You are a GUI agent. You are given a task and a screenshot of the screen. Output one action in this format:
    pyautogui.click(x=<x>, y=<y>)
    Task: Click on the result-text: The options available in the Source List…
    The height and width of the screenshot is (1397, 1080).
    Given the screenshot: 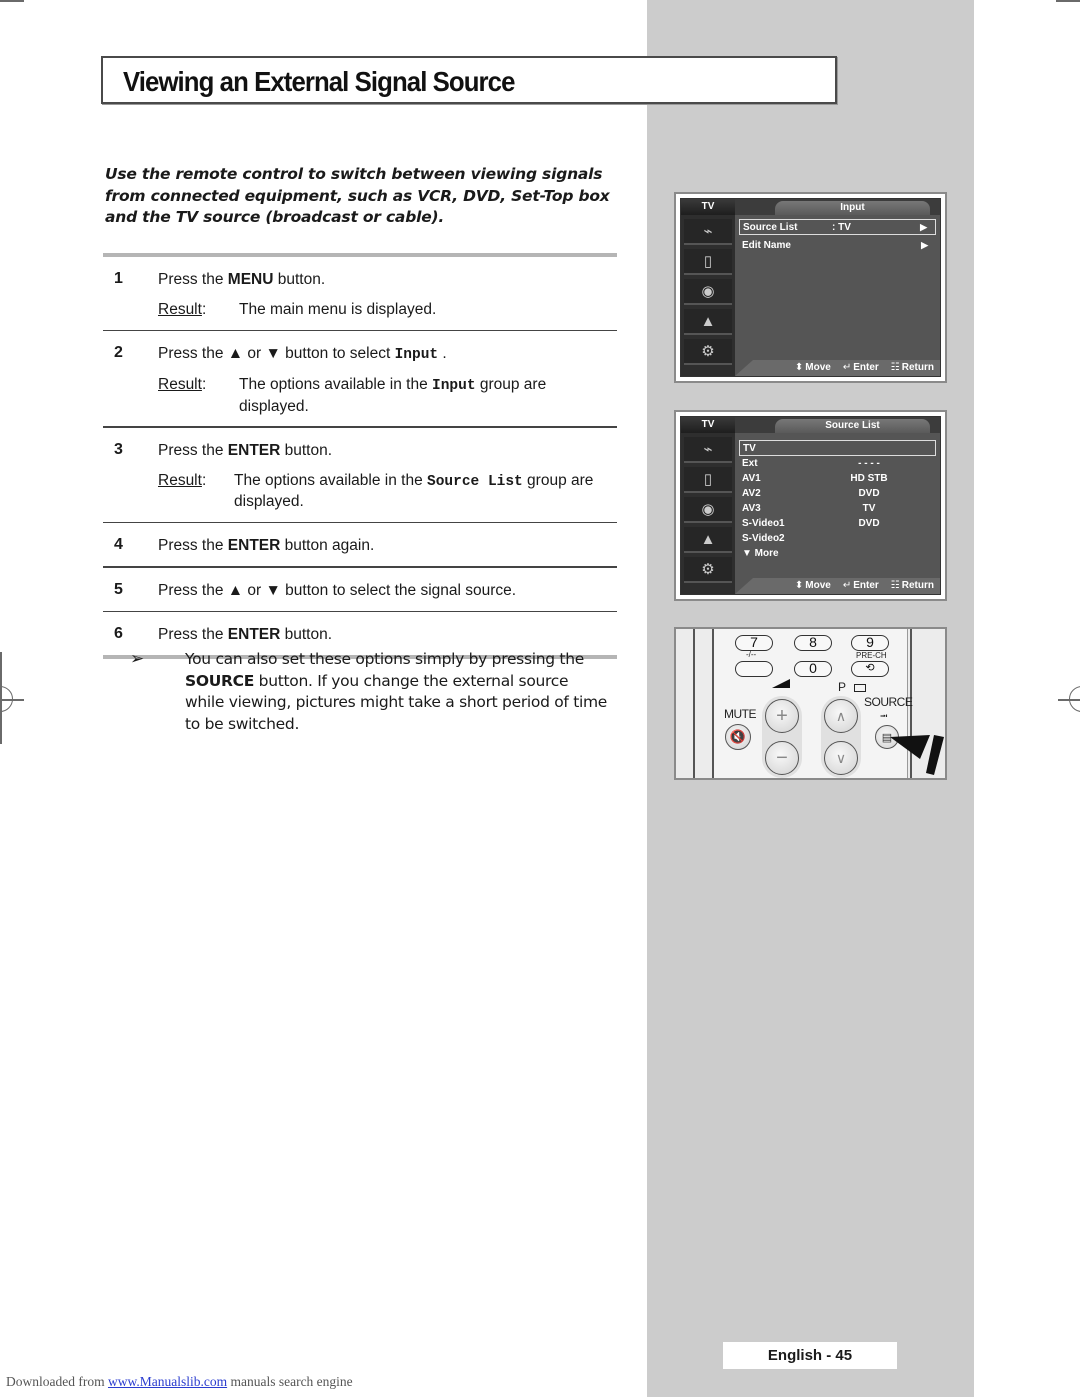 What is the action you would take?
    pyautogui.click(x=414, y=491)
    